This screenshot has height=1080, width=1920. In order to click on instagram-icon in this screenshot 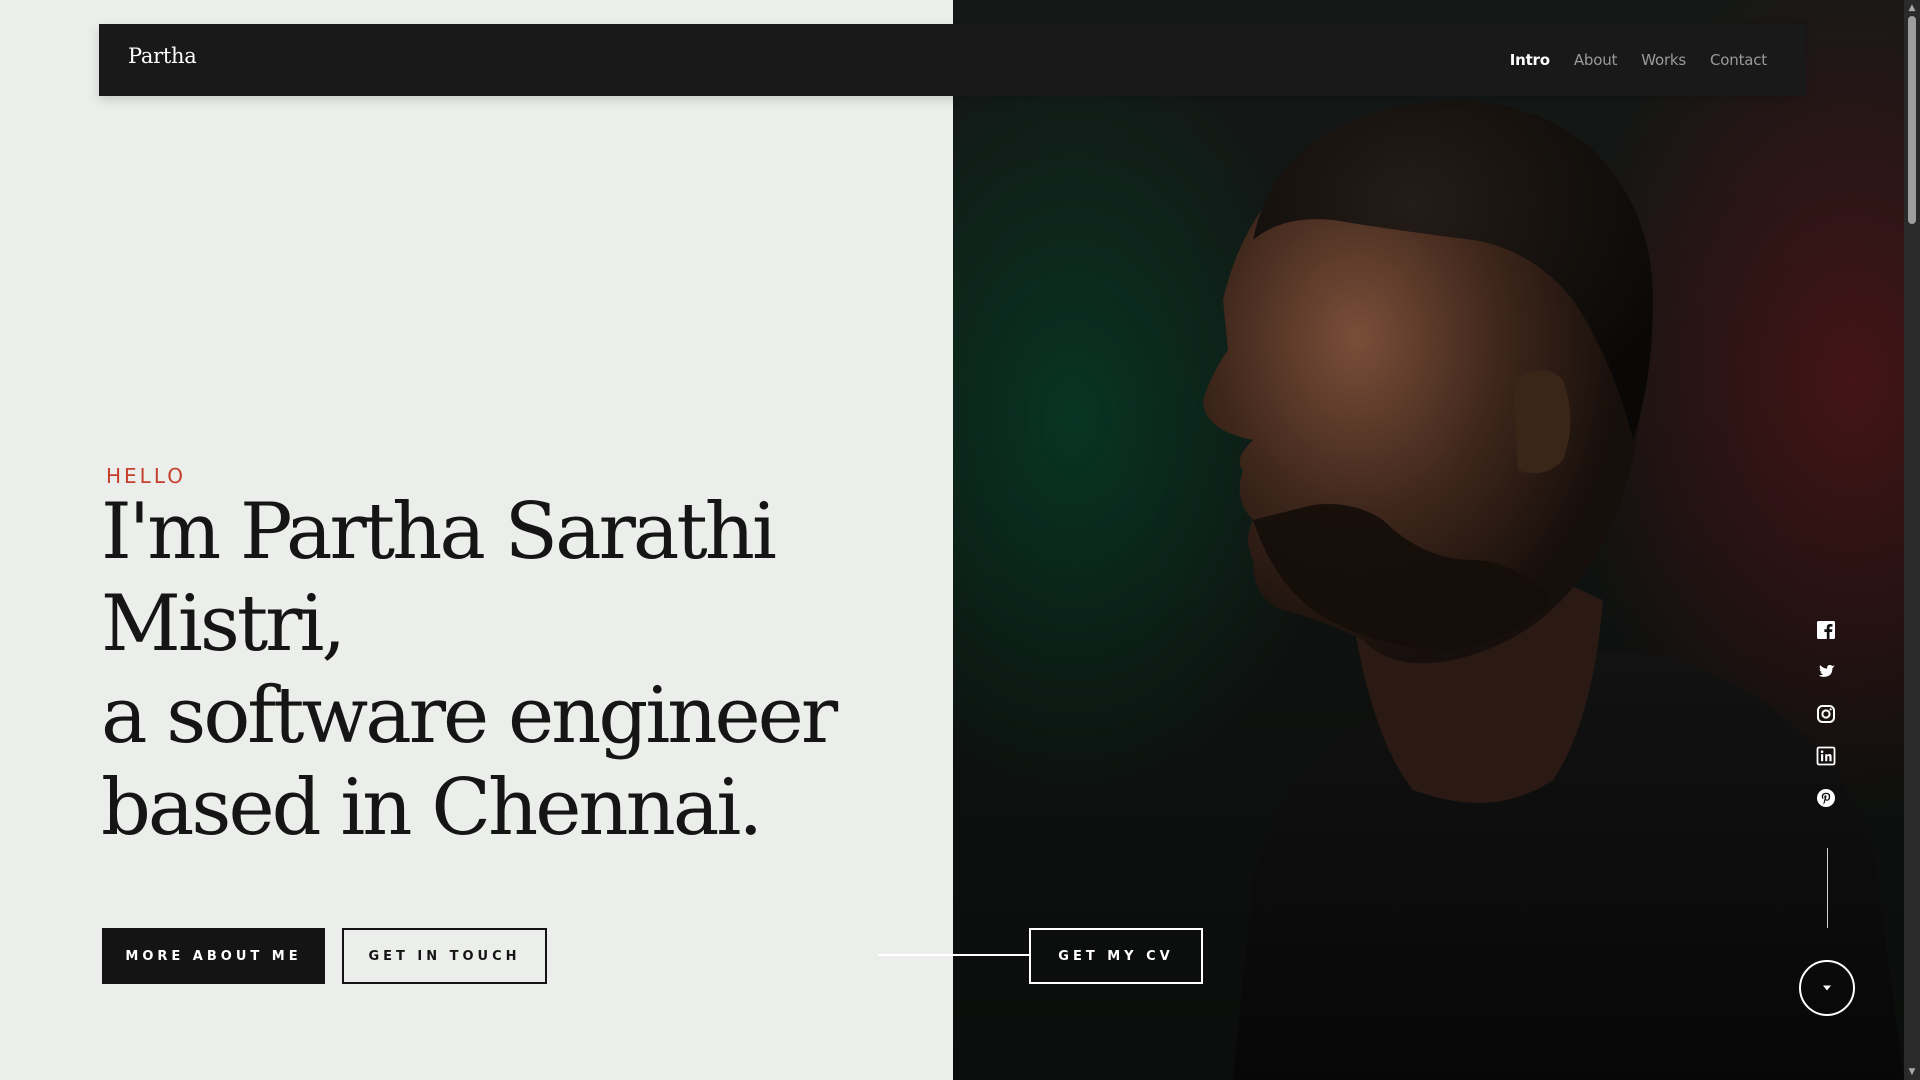, I will do `click(1826, 714)`.